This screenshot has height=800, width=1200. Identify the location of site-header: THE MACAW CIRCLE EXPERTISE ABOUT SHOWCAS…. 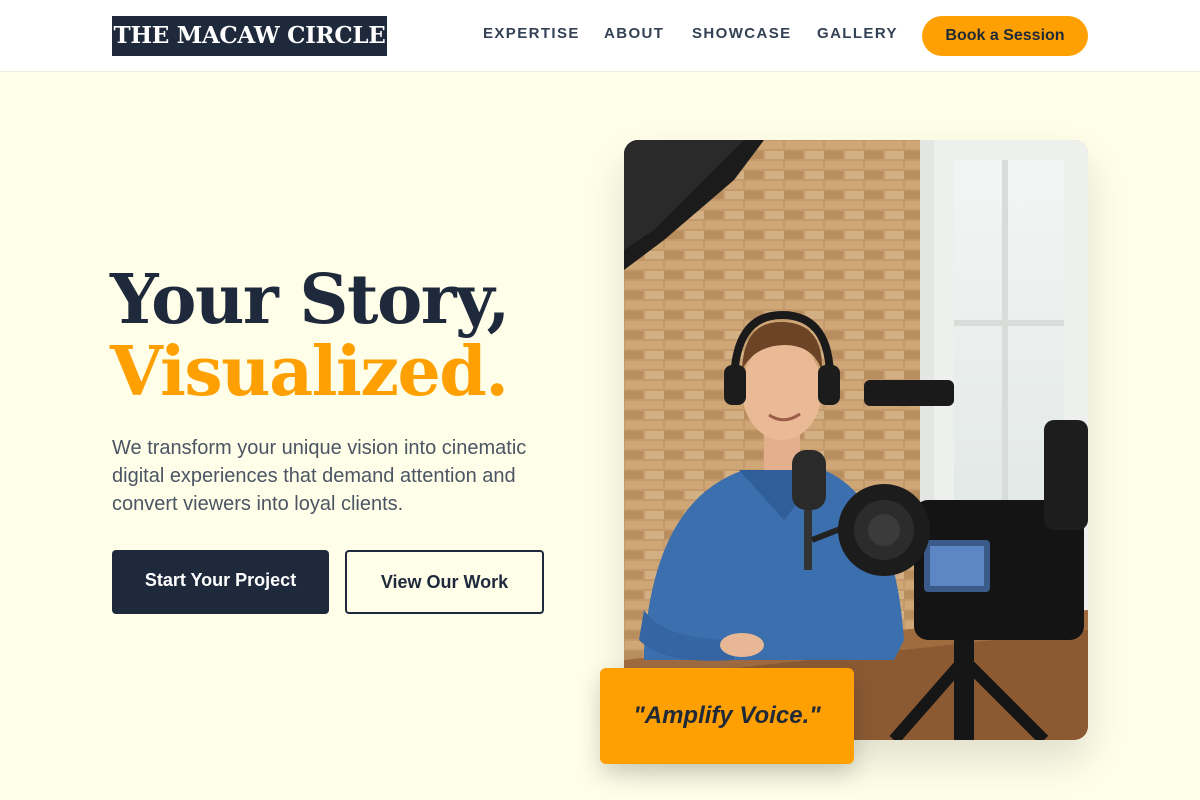
(600, 36).